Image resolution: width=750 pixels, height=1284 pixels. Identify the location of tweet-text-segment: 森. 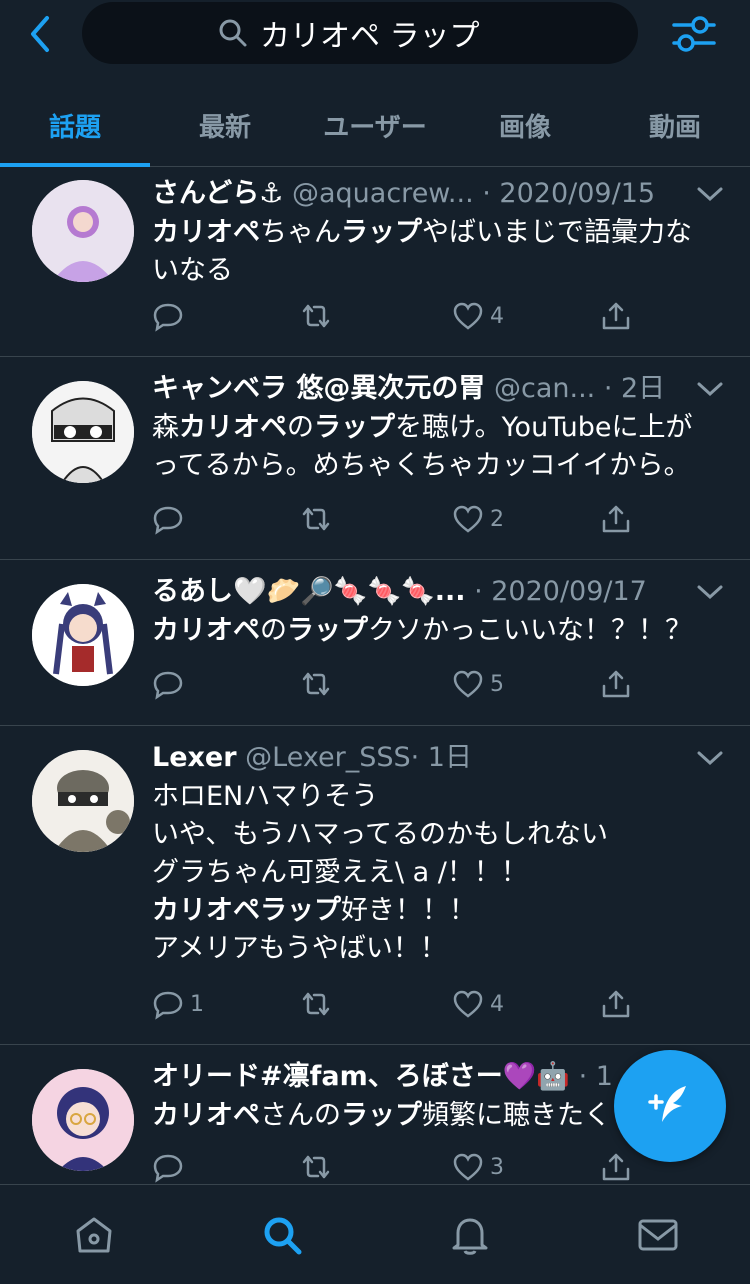
(165, 427).